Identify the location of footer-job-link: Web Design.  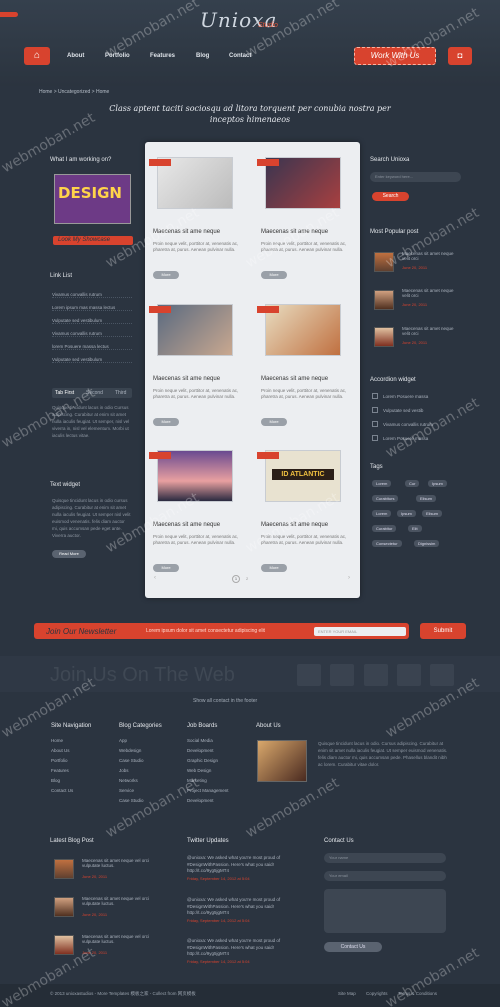
(218, 770).